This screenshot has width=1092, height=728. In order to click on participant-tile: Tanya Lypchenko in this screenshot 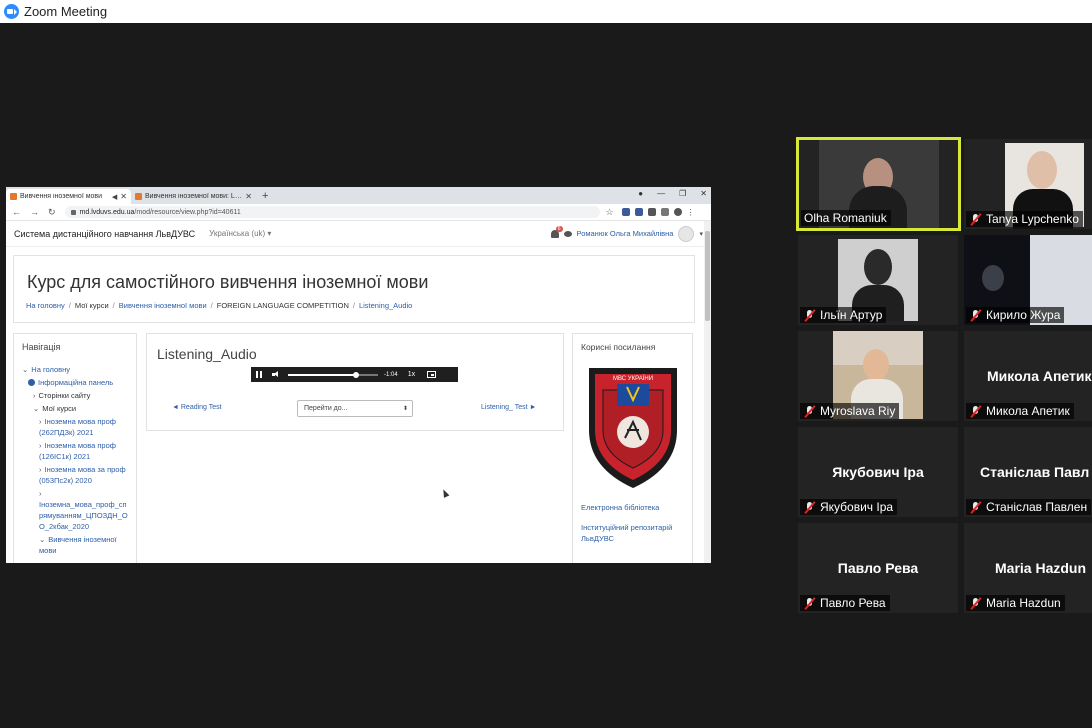, I will do `click(1028, 184)`.